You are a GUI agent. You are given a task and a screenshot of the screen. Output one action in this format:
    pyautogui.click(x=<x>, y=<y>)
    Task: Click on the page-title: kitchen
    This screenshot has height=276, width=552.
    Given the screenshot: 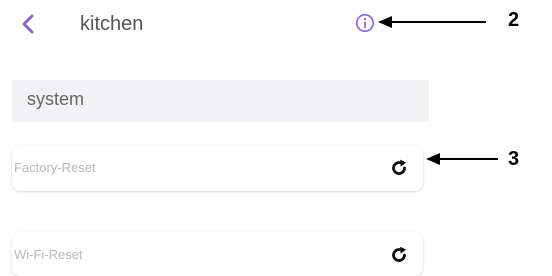 What is the action you would take?
    pyautogui.click(x=112, y=24)
    